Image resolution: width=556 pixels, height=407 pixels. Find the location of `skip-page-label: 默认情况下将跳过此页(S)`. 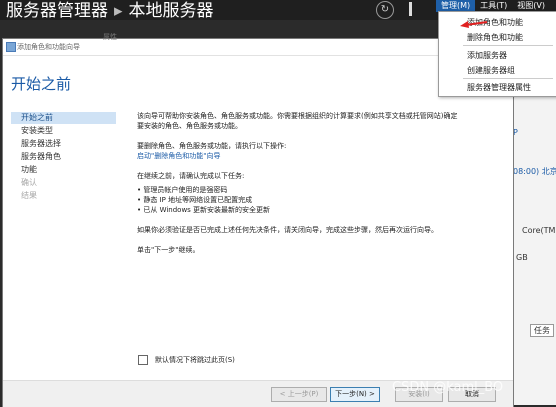

skip-page-label: 默认情况下将跳过此页(S) is located at coordinates (195, 360).